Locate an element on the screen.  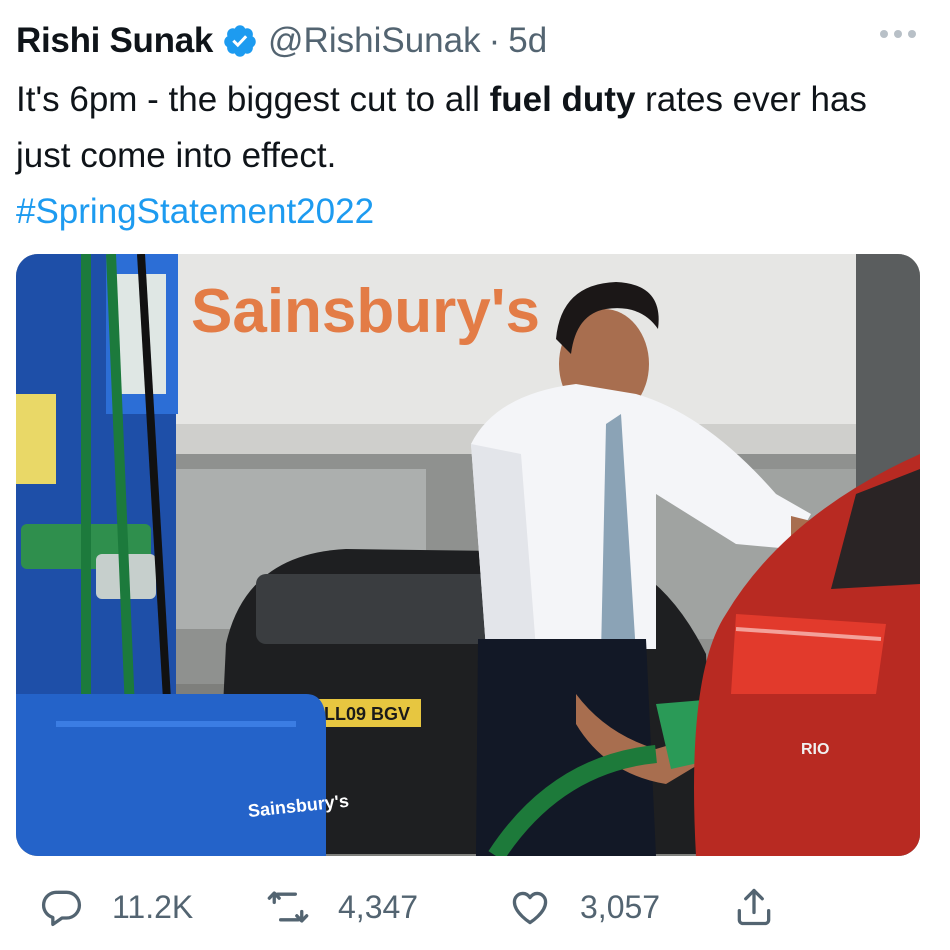
author-name: Rishi Sunak is located at coordinates (114, 41).